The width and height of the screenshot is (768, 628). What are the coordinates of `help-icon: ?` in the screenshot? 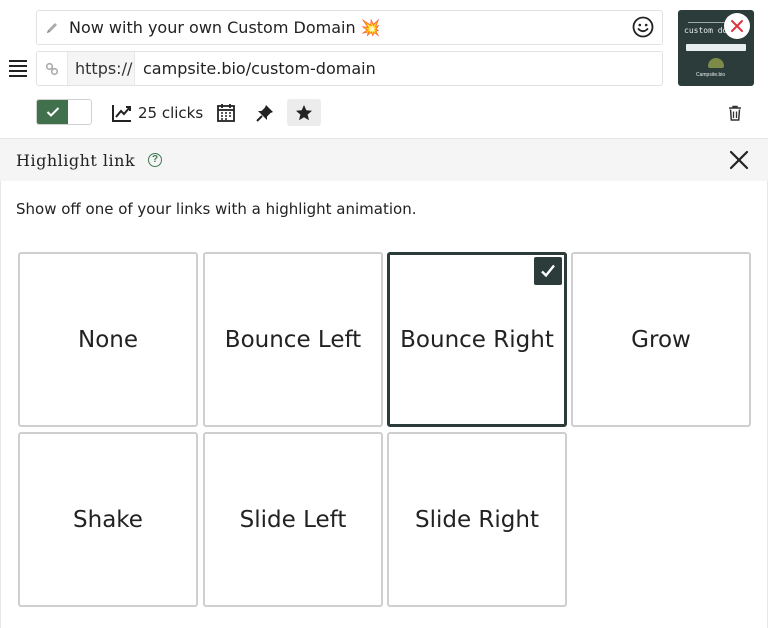 It's located at (155, 160).